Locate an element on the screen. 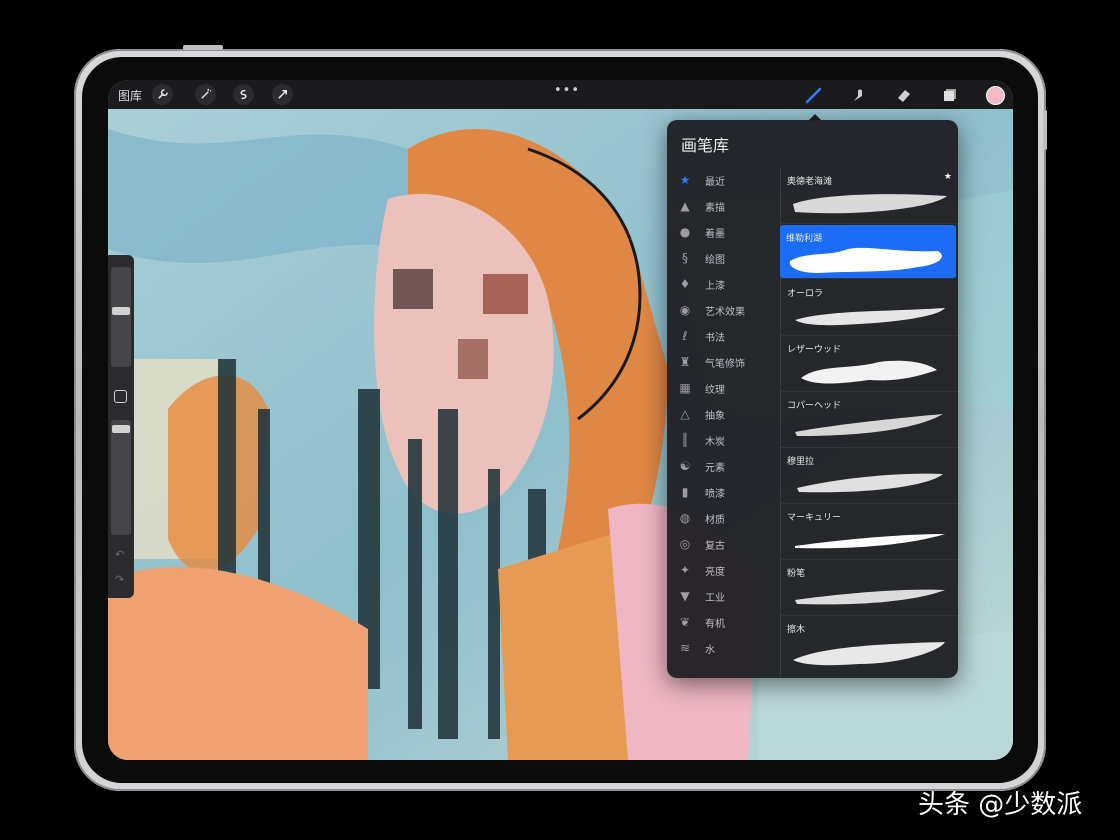 This screenshot has height=840, width=1120. brush-item: マーキュリー is located at coordinates (869, 532).